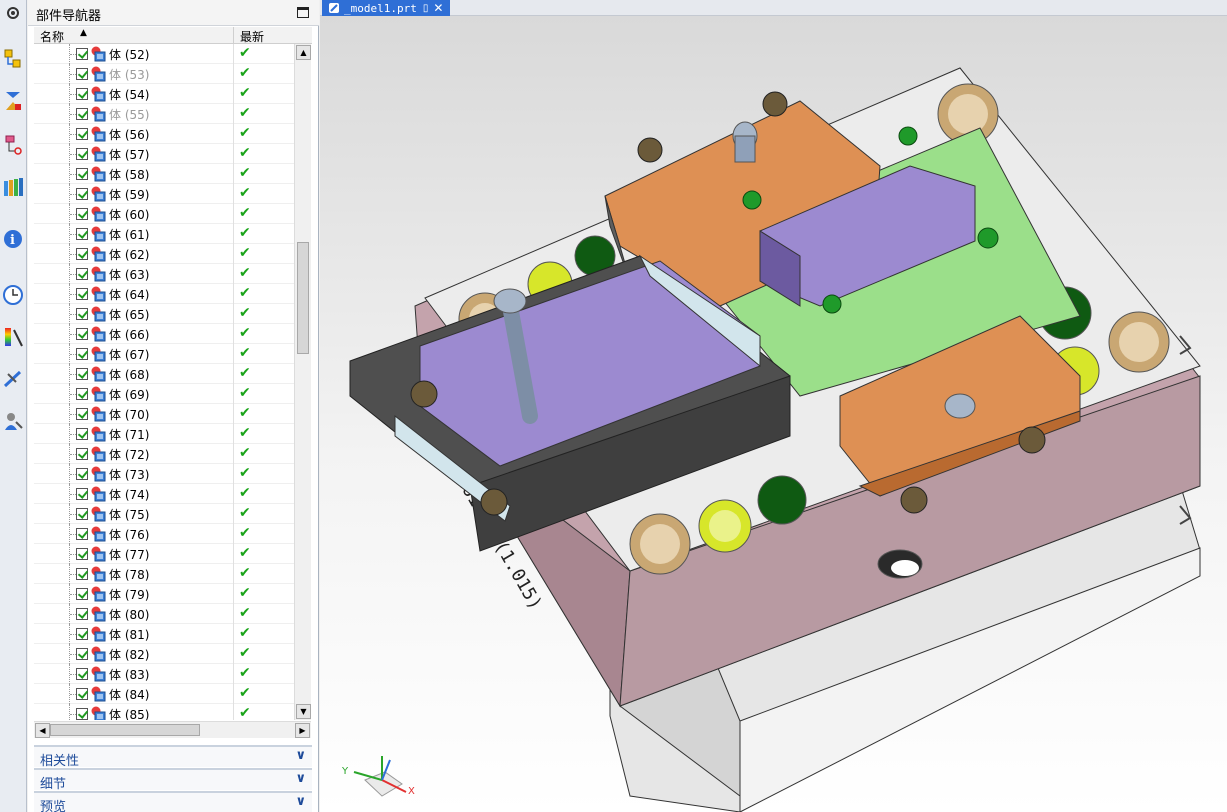  I want to click on assembly-navigator-icon, so click(13, 59).